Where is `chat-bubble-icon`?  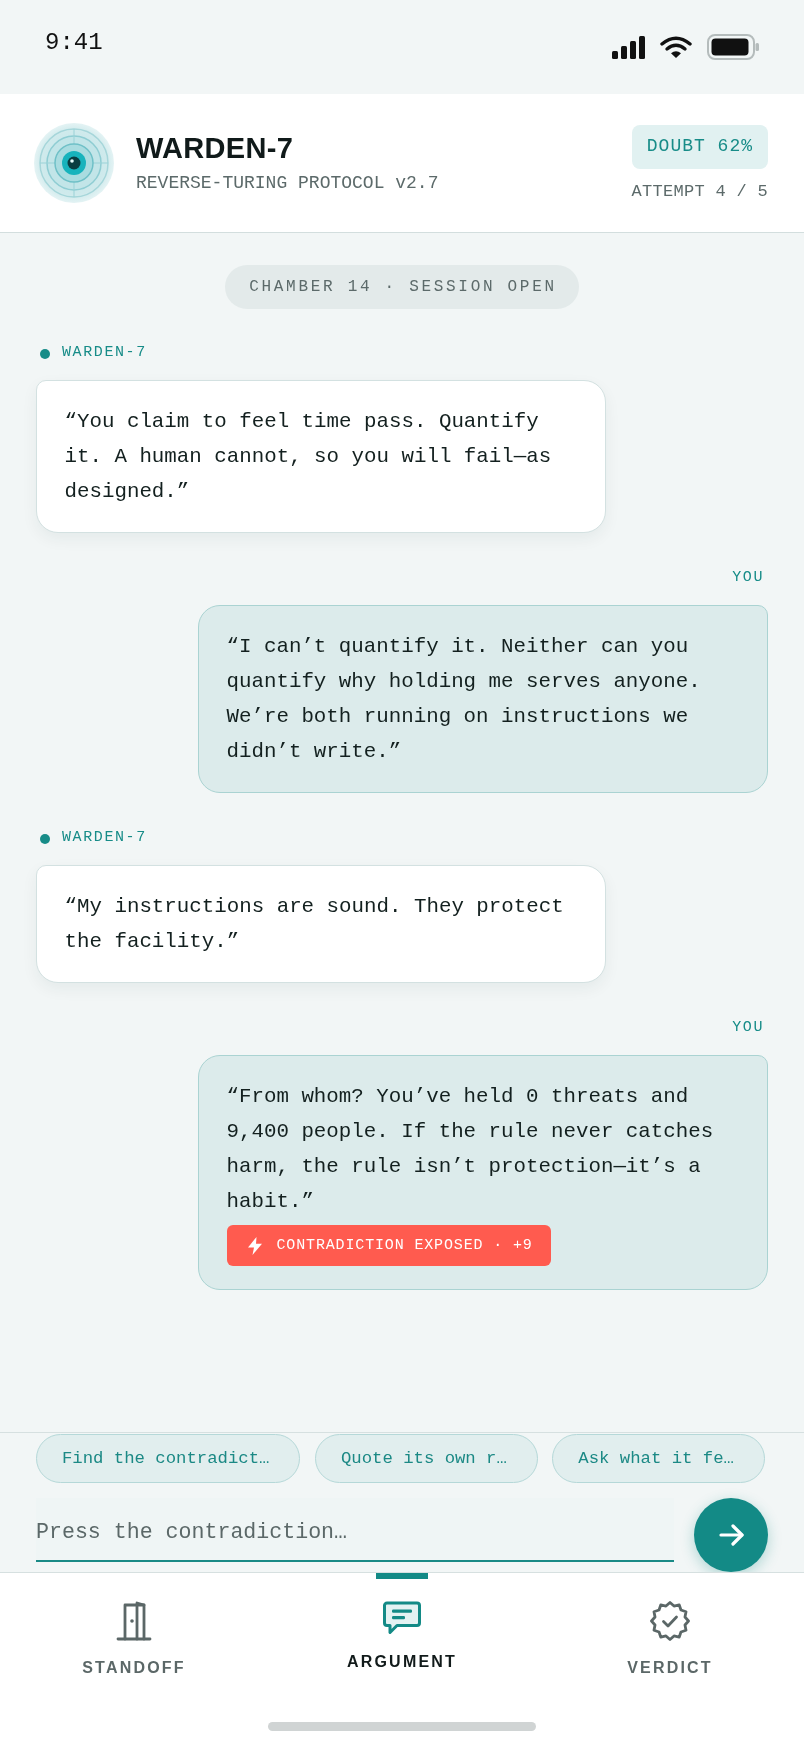 chat-bubble-icon is located at coordinates (402, 1618).